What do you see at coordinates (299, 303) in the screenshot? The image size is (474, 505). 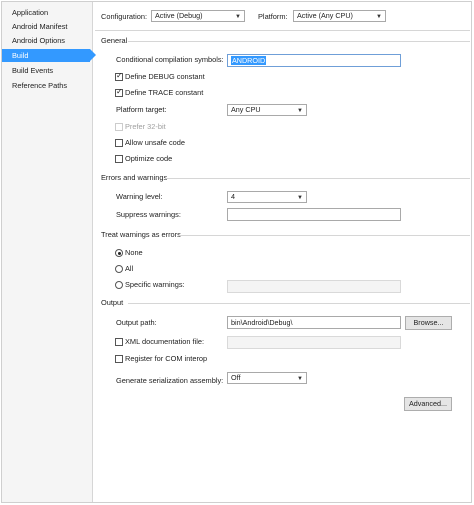 I see `output-separator` at bounding box center [299, 303].